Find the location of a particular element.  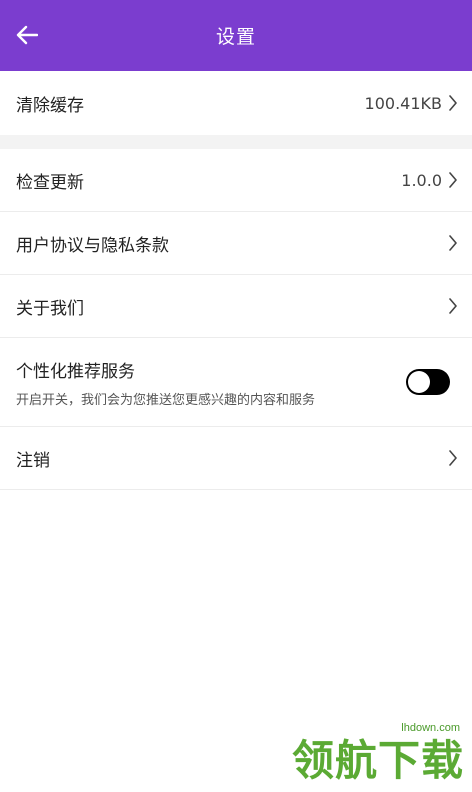

agreement-label: 用户协议与隐私条款 is located at coordinates (92, 245).